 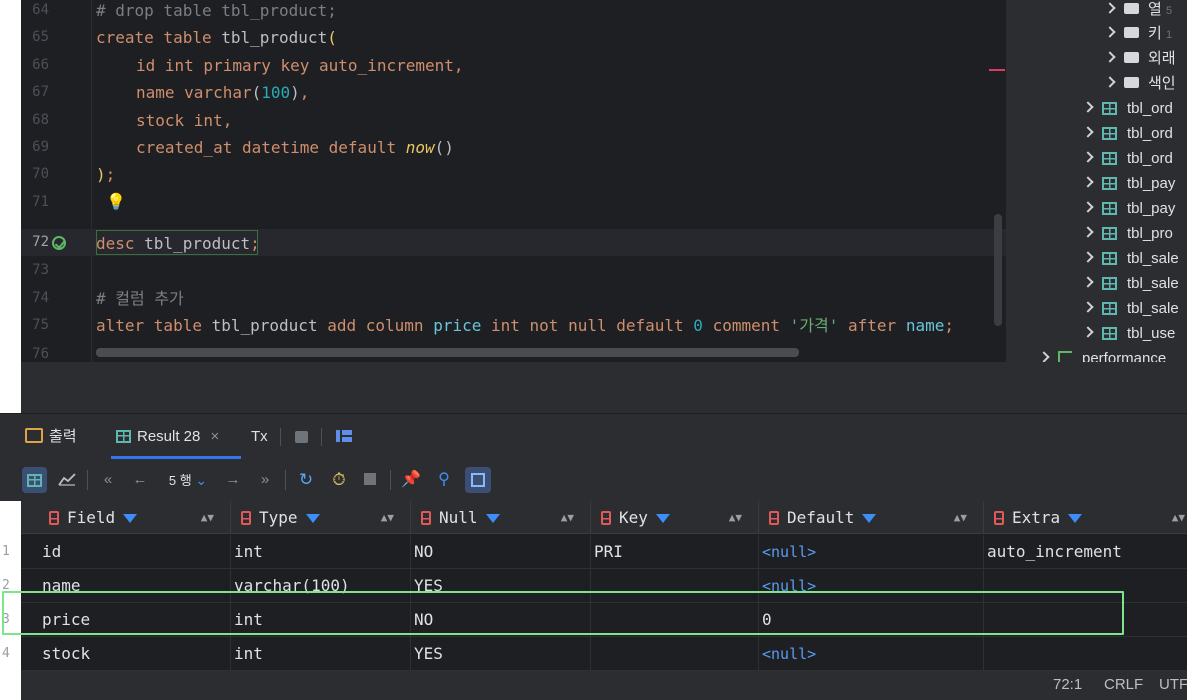 I want to click on cell-extra: auto_increment, so click(x=1085, y=552).